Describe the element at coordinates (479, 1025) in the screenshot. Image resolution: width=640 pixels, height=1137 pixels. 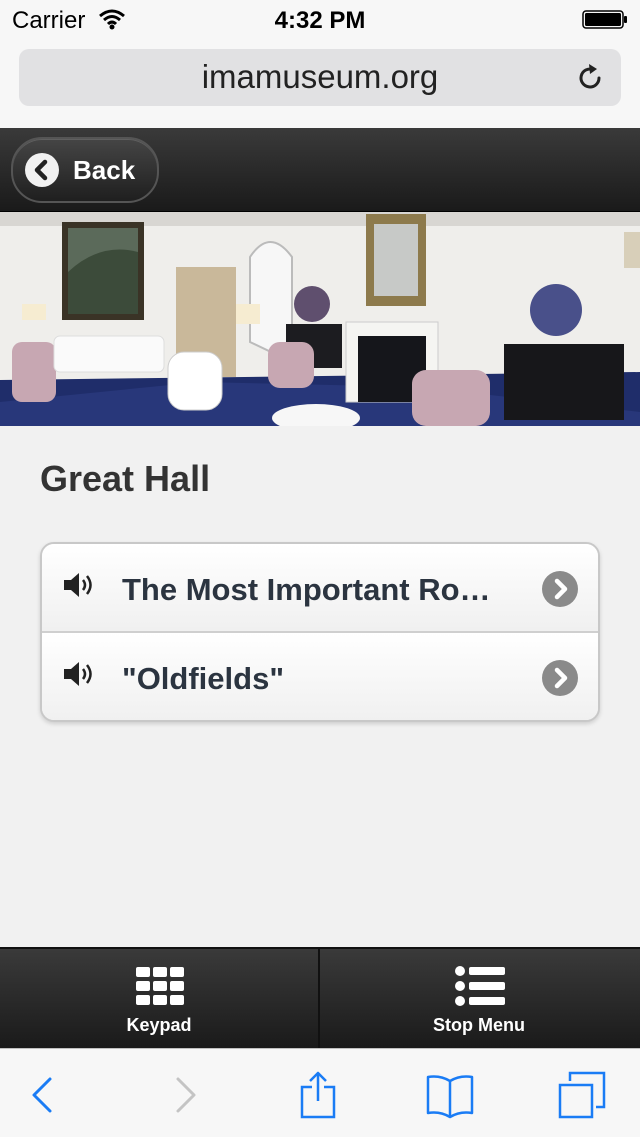
I see `stop-menu-label: Stop Menu` at that location.